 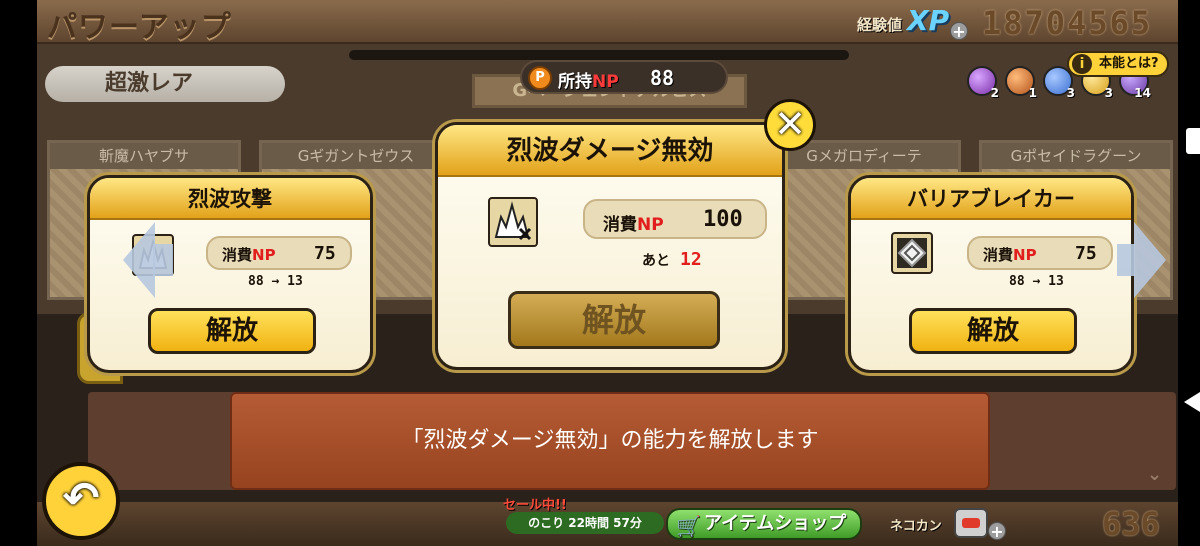 I want to click on talent-help-button: i 本能とは?, so click(x=1118, y=64).